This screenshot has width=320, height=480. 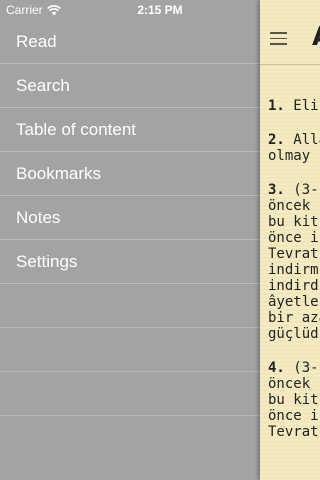 What do you see at coordinates (76, 129) in the screenshot?
I see `menu-item-label: Table of content` at bounding box center [76, 129].